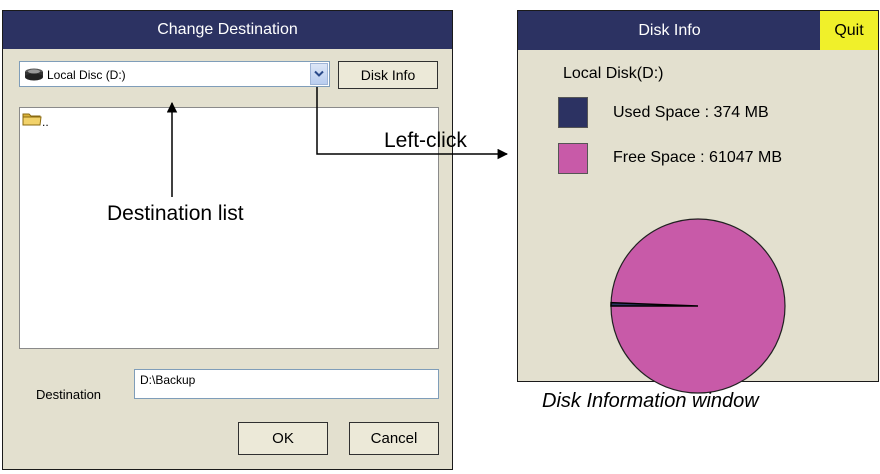 Image resolution: width=880 pixels, height=474 pixels. What do you see at coordinates (412, 123) in the screenshot?
I see `arrow-left-click` at bounding box center [412, 123].